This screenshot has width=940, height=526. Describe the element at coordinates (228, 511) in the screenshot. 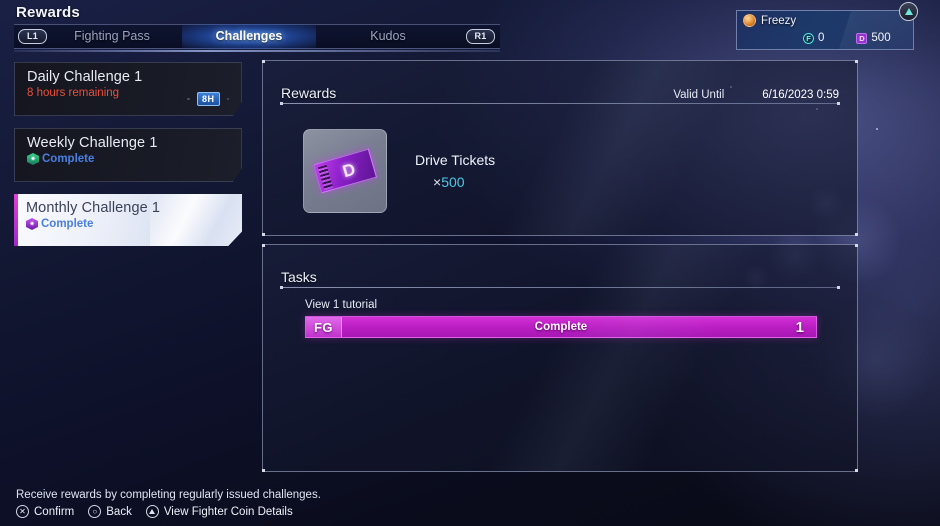

I see `prompt-fighter-coin-details-label: View Fighter Coin Details` at that location.